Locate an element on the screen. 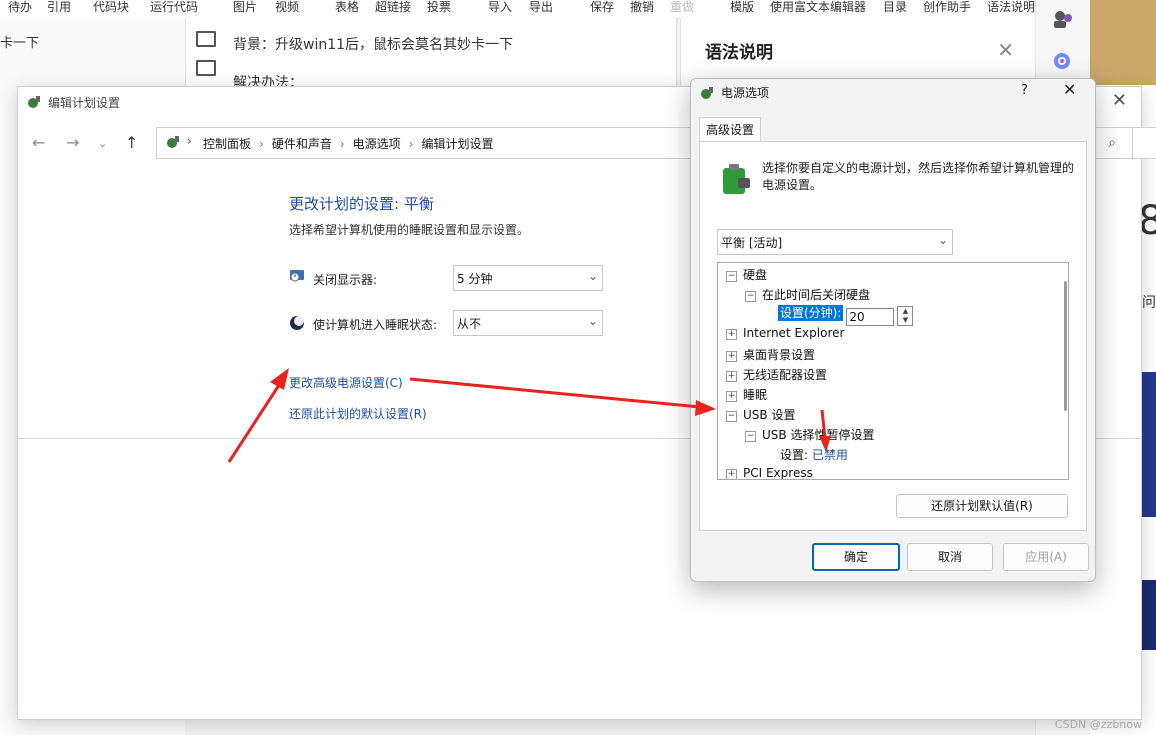 The image size is (1156, 735). breadcrumb-item: 编辑计划设置 is located at coordinates (457, 144).